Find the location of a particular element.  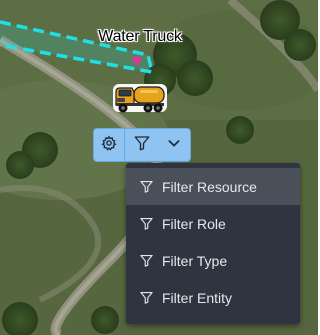

settings-button is located at coordinates (109, 145).